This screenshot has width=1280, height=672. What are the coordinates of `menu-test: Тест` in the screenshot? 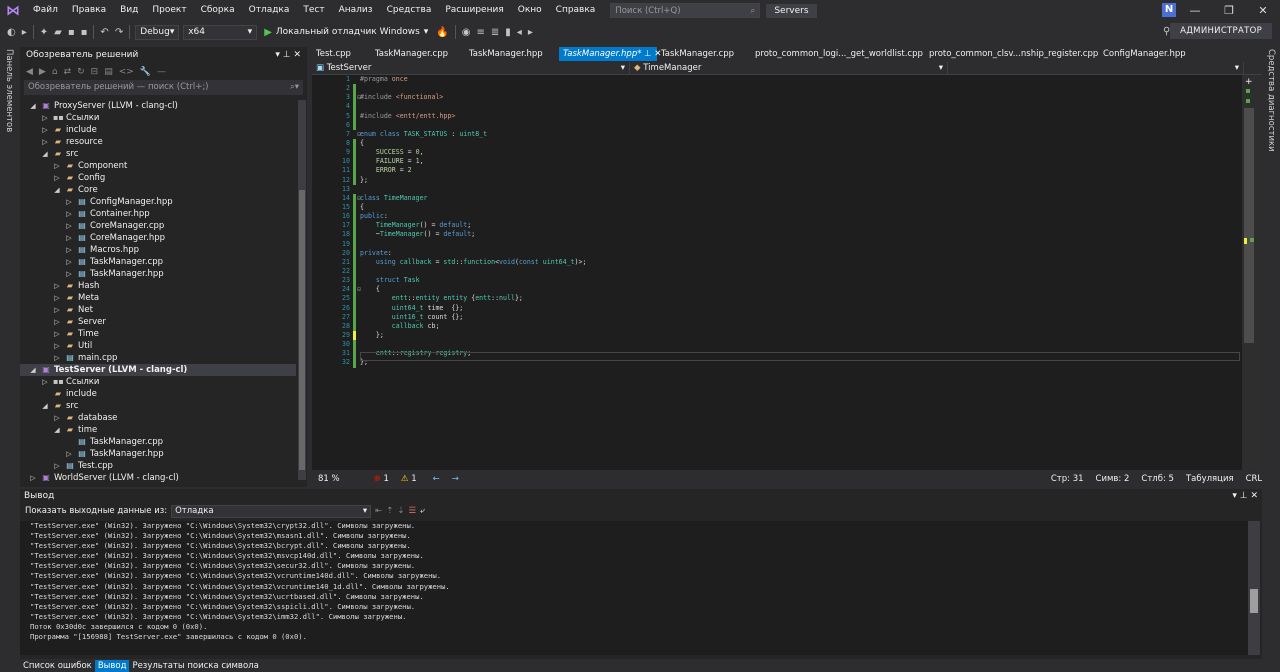 It's located at (313, 10).